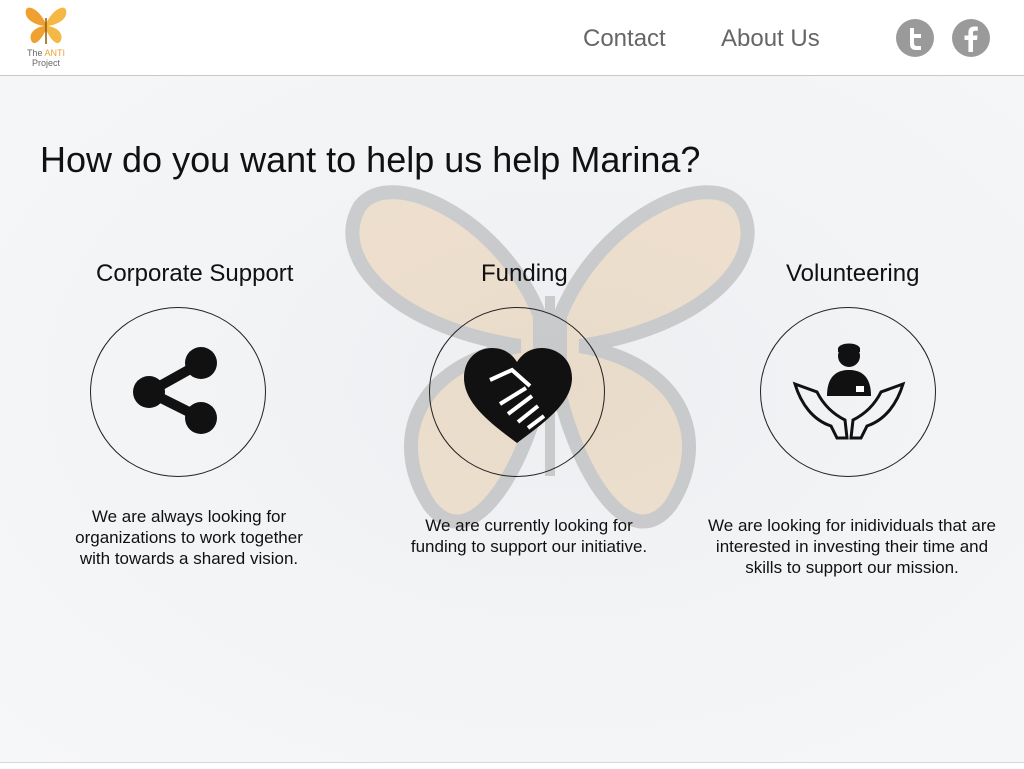 Image resolution: width=1024 pixels, height=769 pixels. I want to click on anti-project-logo: The ANTI Project, so click(46, 37).